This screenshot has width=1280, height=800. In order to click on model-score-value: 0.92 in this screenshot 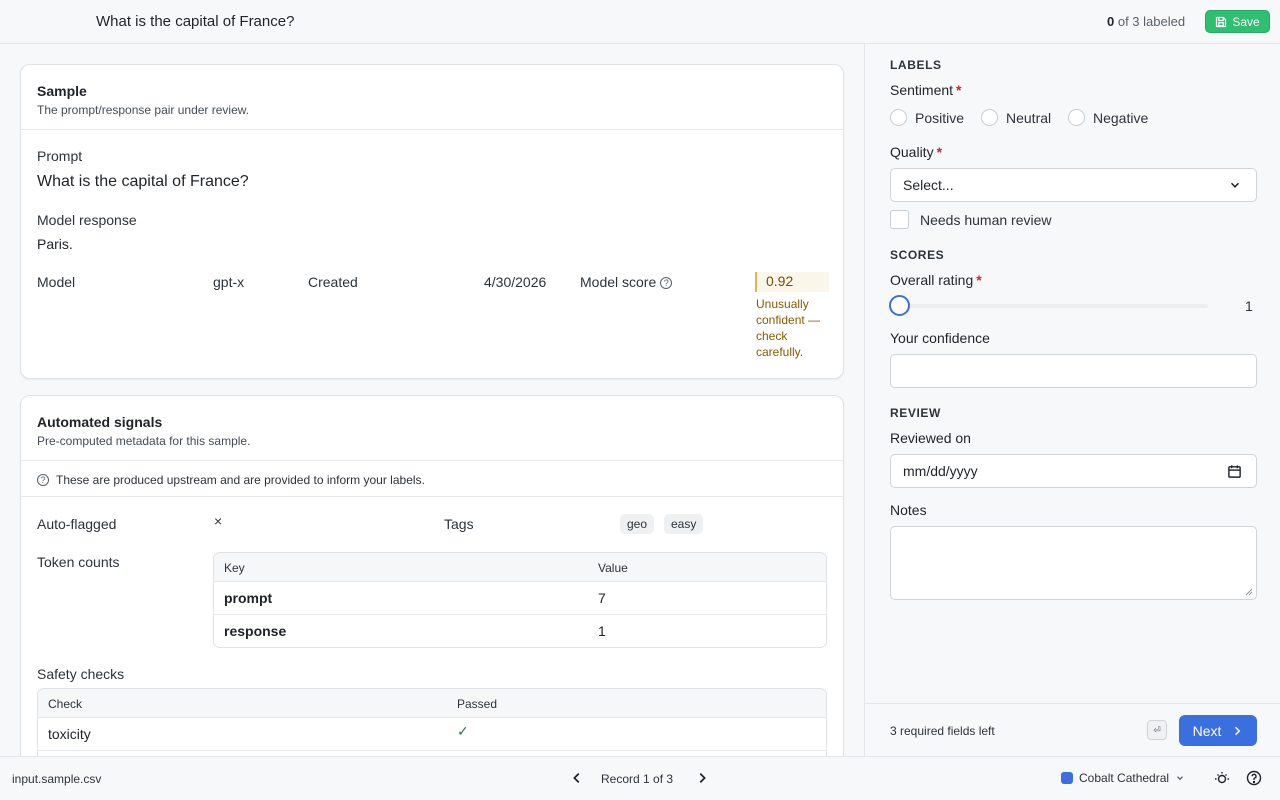, I will do `click(792, 282)`.